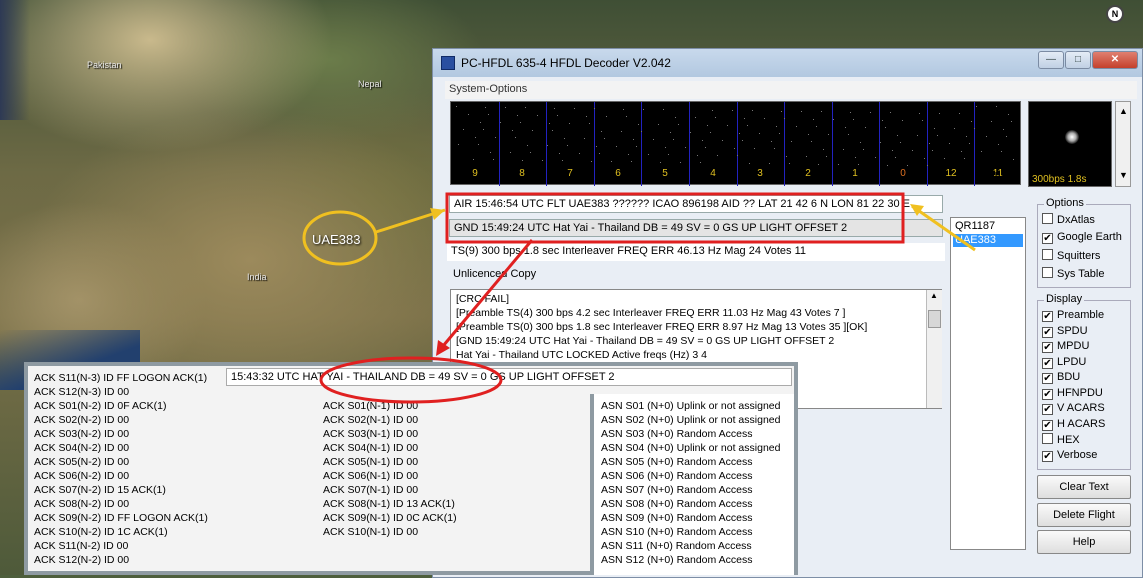 The image size is (1143, 578). Describe the element at coordinates (1084, 515) in the screenshot. I see `delete-flight-button: Delete Flight` at that location.